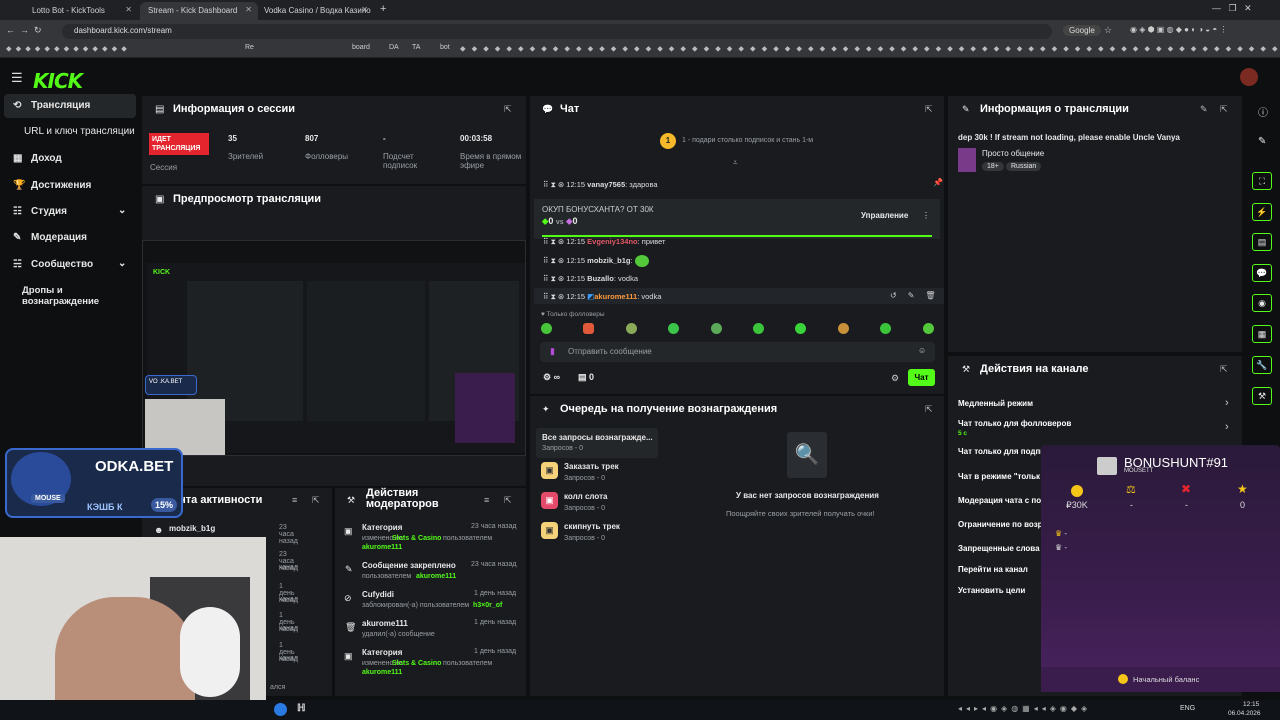 This screenshot has width=1280, height=720. I want to click on lightning-icon: ⚡, so click(1262, 212).